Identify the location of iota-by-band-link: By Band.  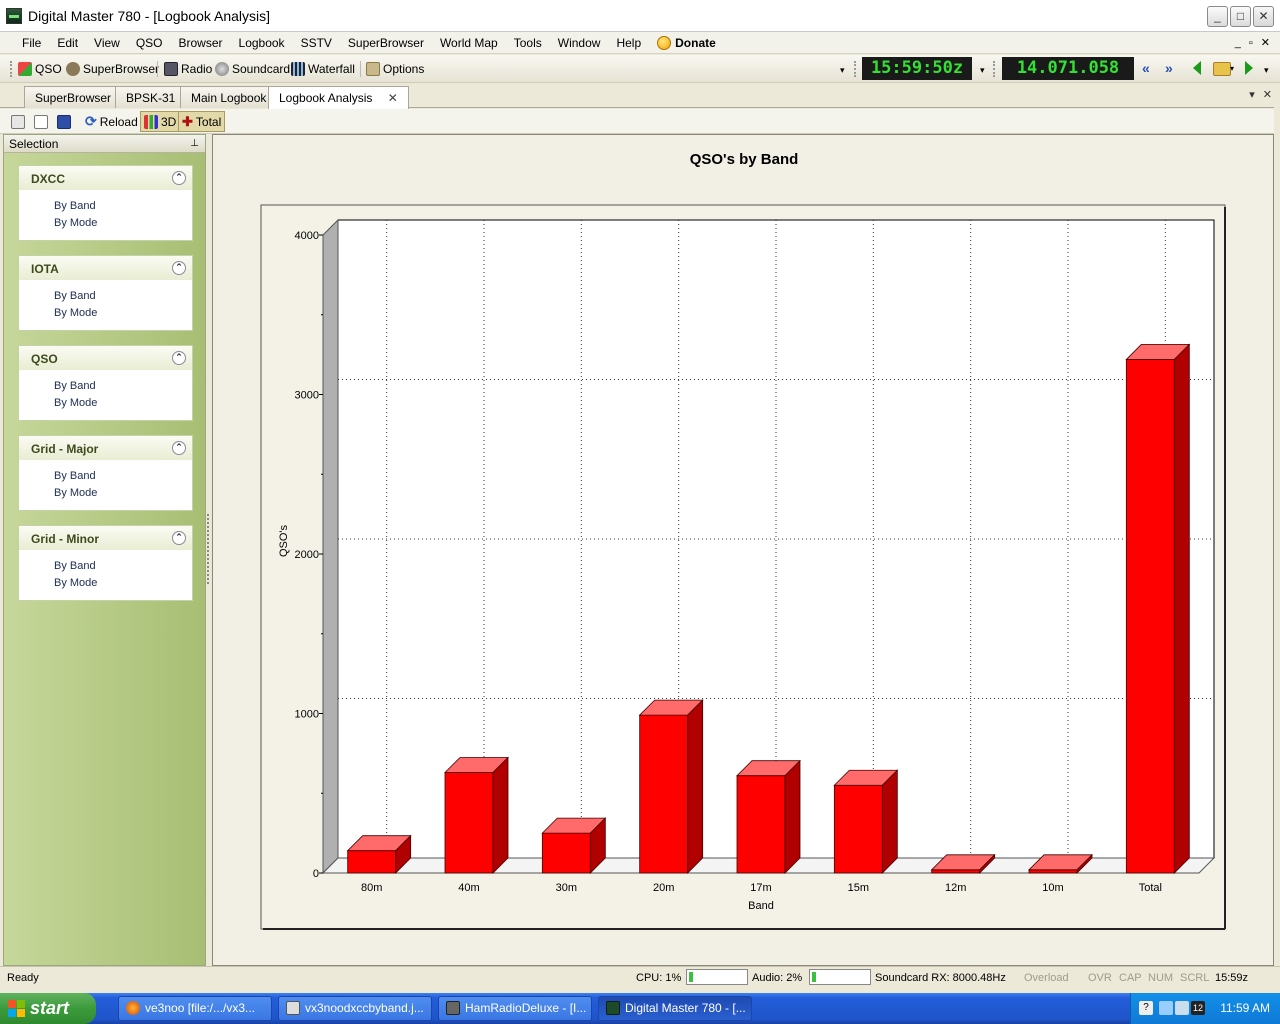
(105, 296).